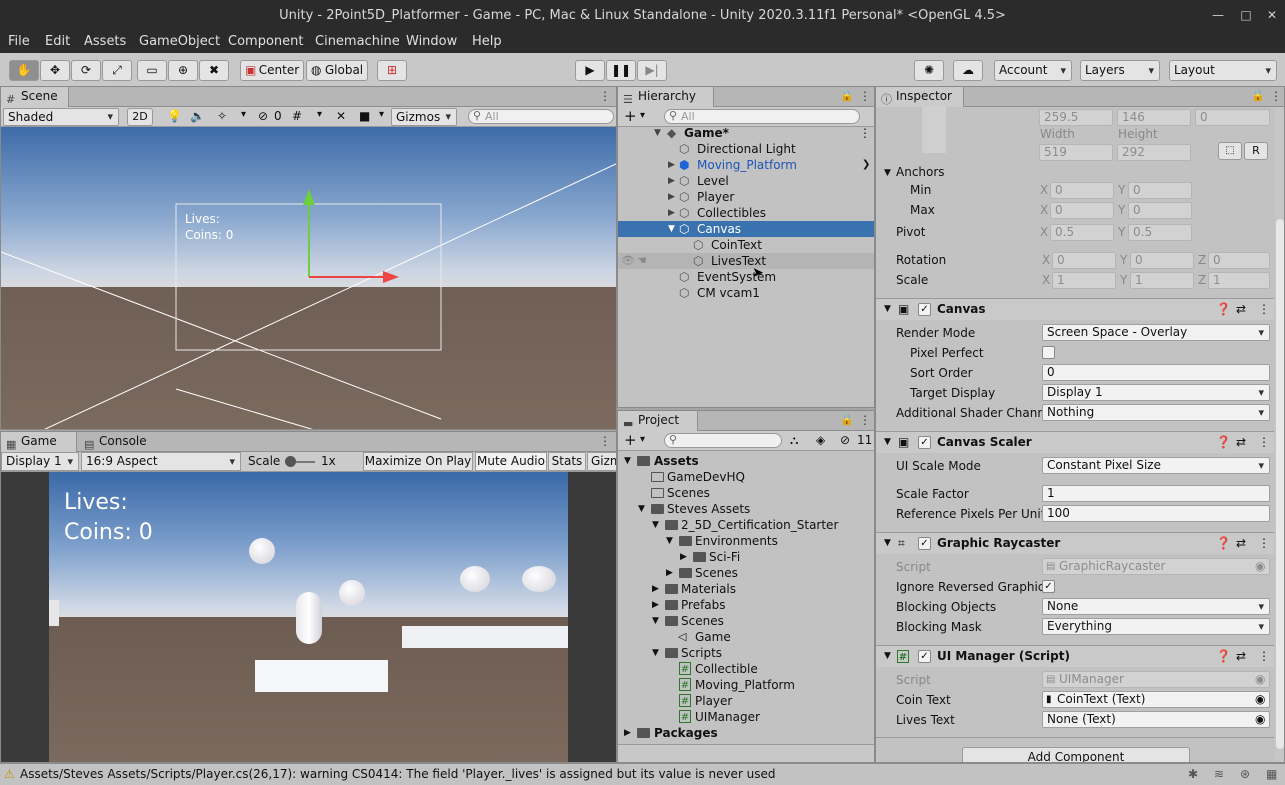 This screenshot has height=785, width=1285. What do you see at coordinates (746, 733) in the screenshot?
I see `project-item: ▶ Packages` at bounding box center [746, 733].